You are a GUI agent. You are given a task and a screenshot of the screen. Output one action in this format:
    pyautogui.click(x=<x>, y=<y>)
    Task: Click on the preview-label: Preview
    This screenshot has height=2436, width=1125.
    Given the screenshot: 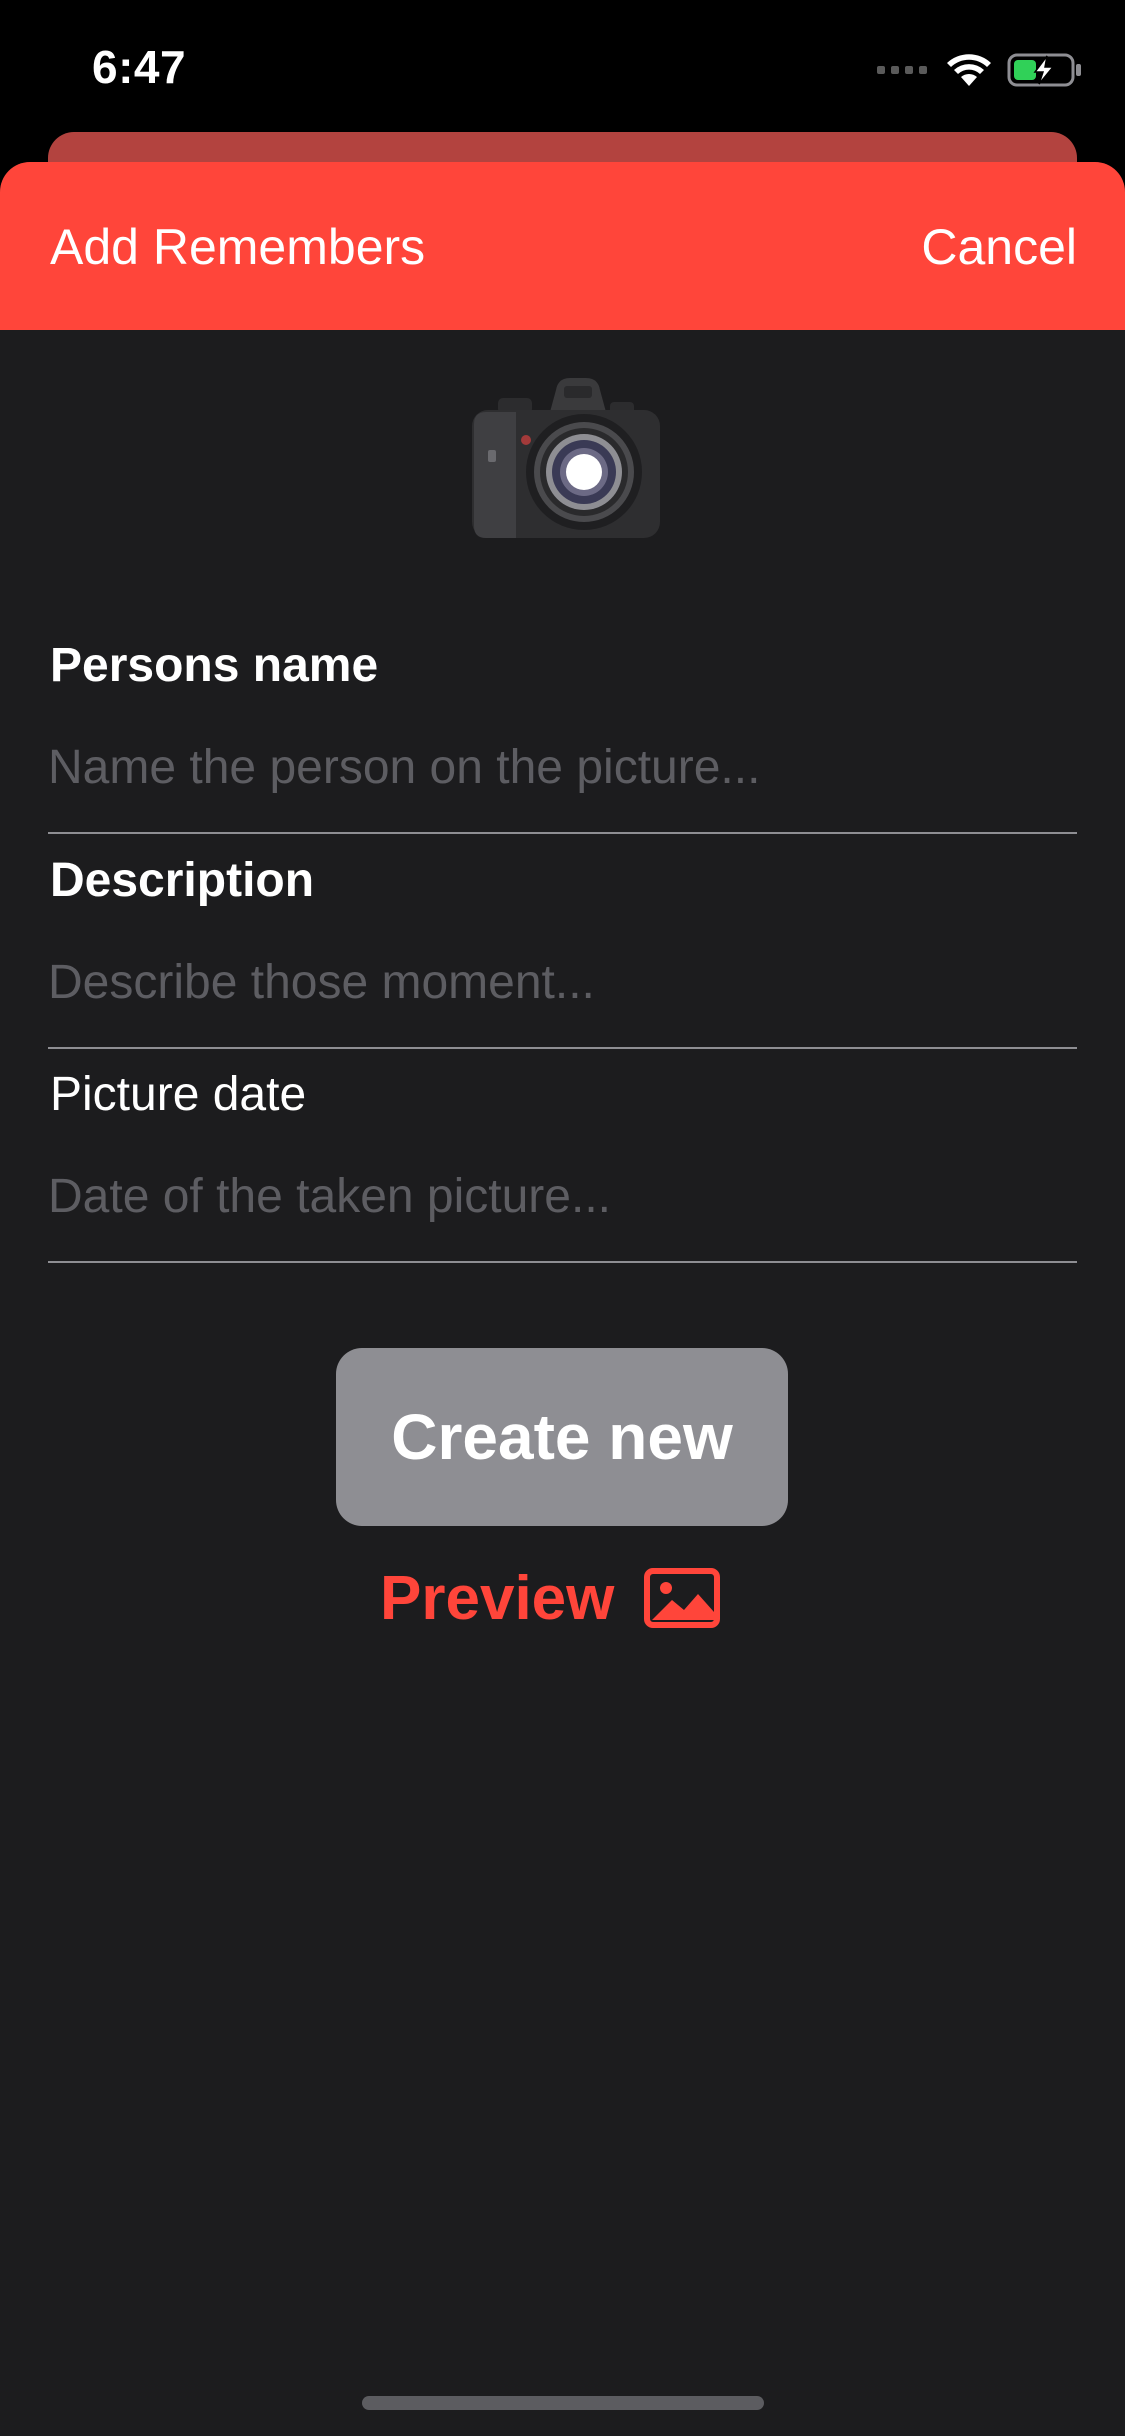 What is the action you would take?
    pyautogui.click(x=497, y=1598)
    